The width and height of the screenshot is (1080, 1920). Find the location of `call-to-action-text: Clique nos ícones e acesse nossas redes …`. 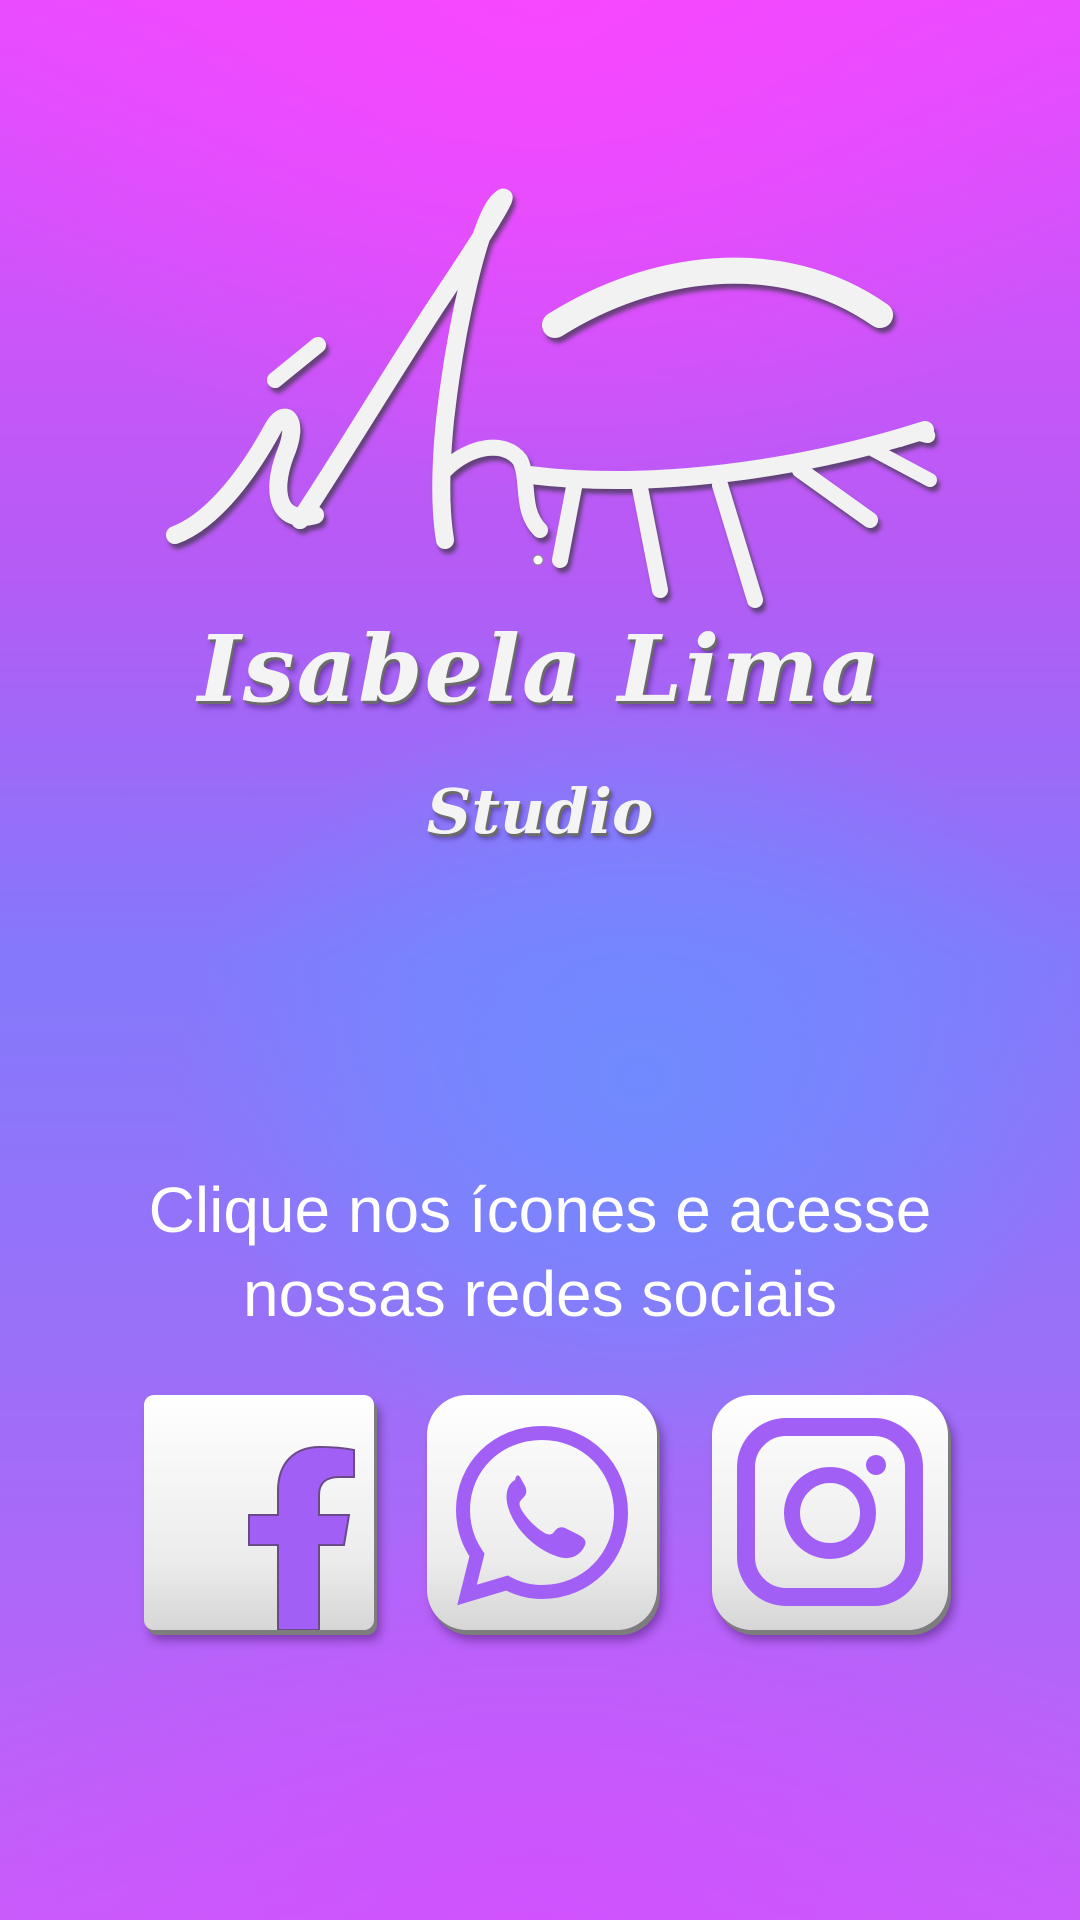

call-to-action-text: Clique nos ícones e acesse nossas redes … is located at coordinates (540, 1252).